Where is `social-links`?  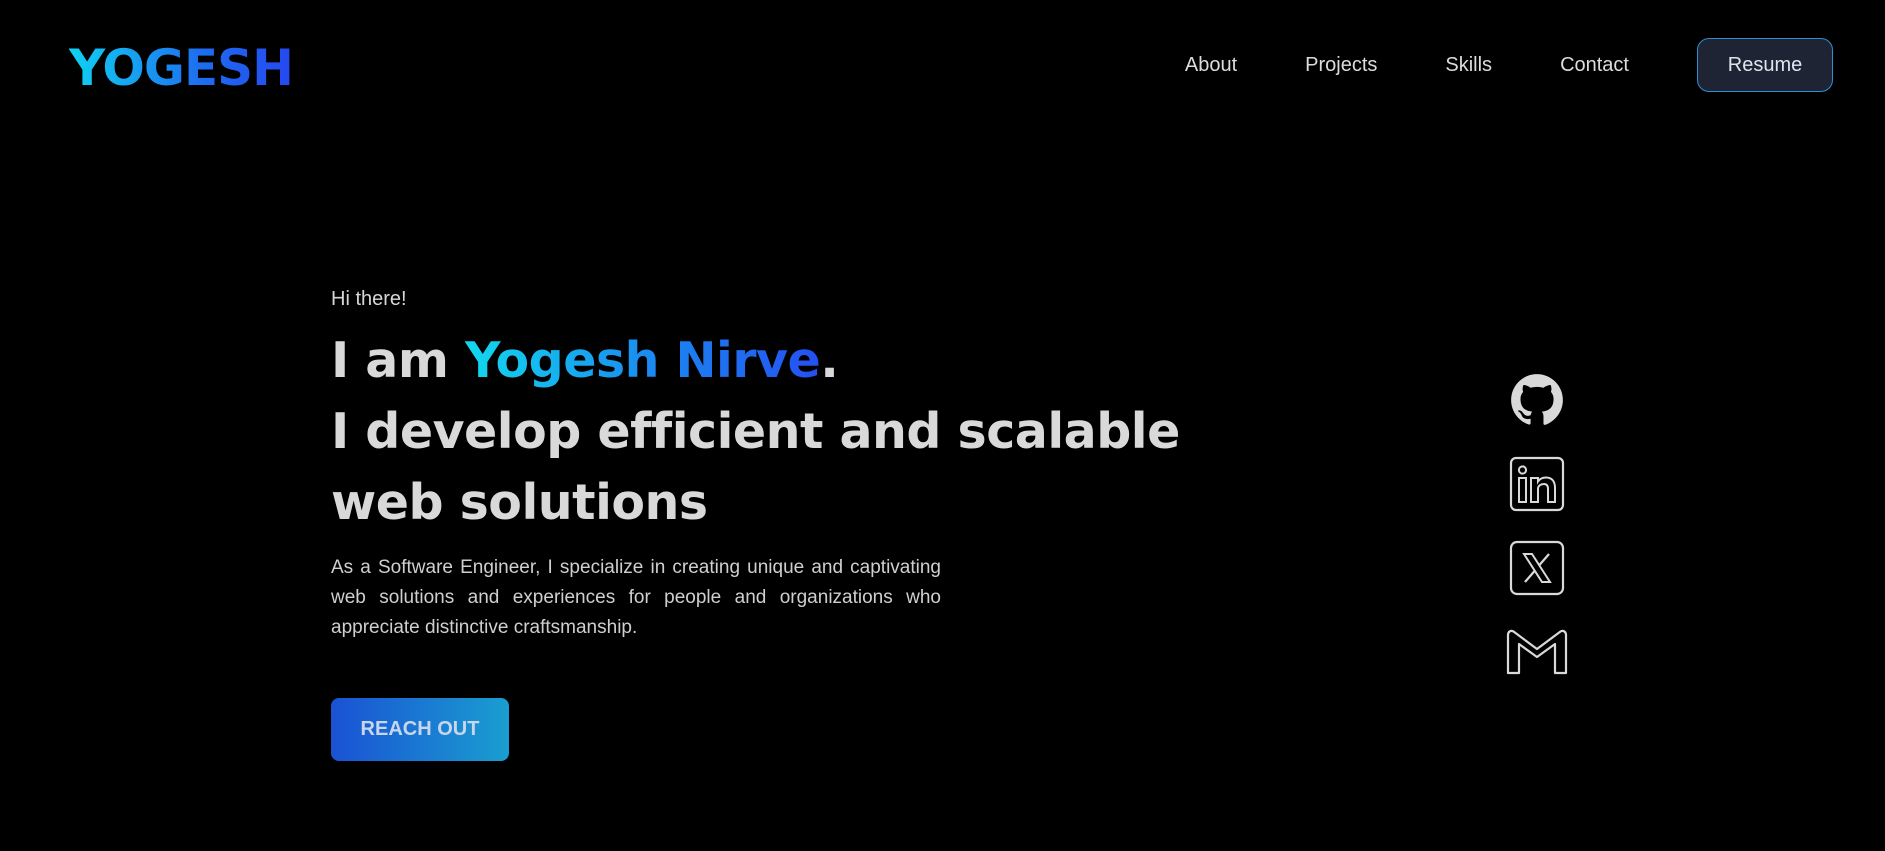 social-links is located at coordinates (1537, 536).